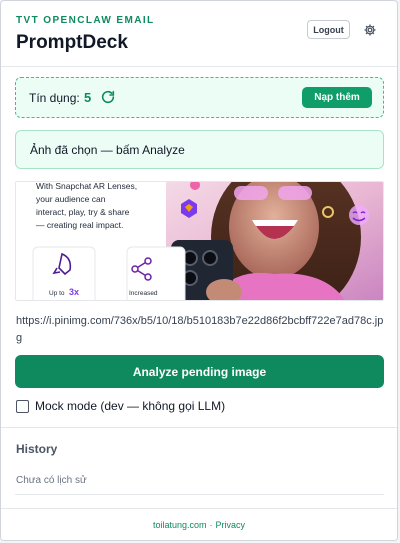 The image size is (400, 543). What do you see at coordinates (74, 292) in the screenshot?
I see `card1-value: 3x` at bounding box center [74, 292].